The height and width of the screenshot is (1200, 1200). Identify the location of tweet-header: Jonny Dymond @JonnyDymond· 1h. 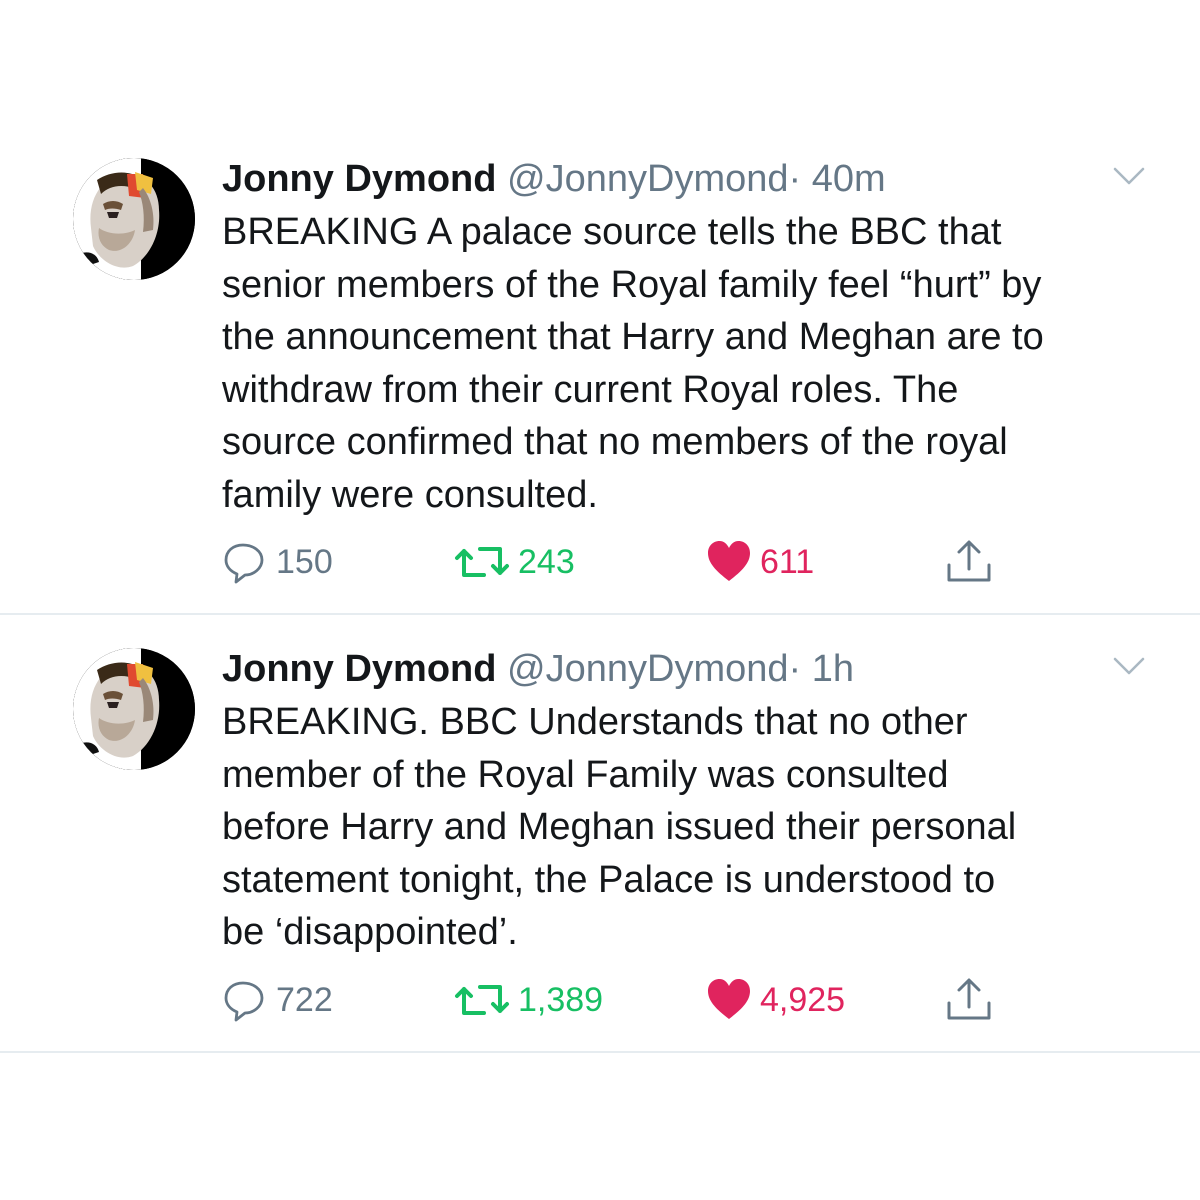
(538, 669).